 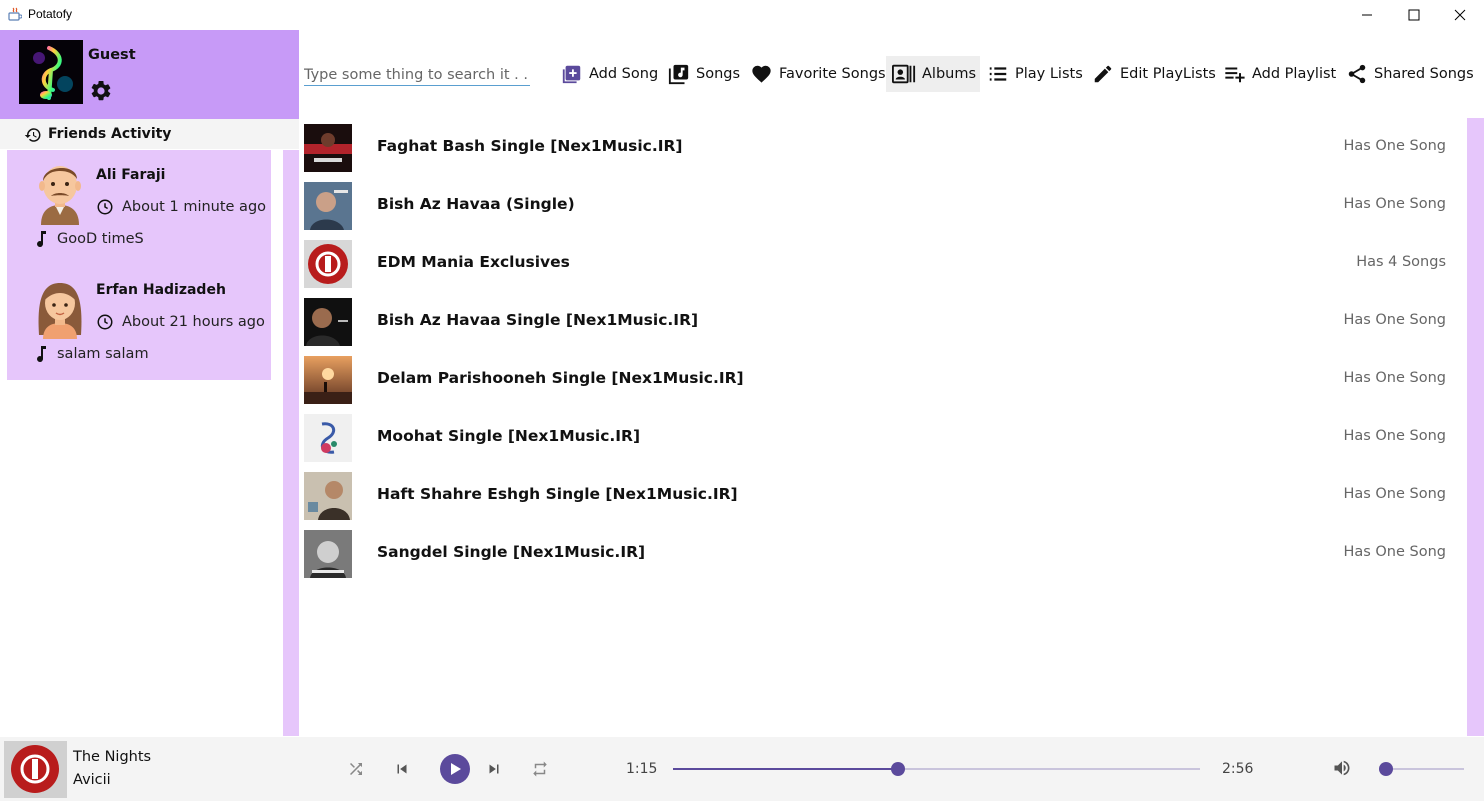 What do you see at coordinates (32, 135) in the screenshot?
I see `history-icon` at bounding box center [32, 135].